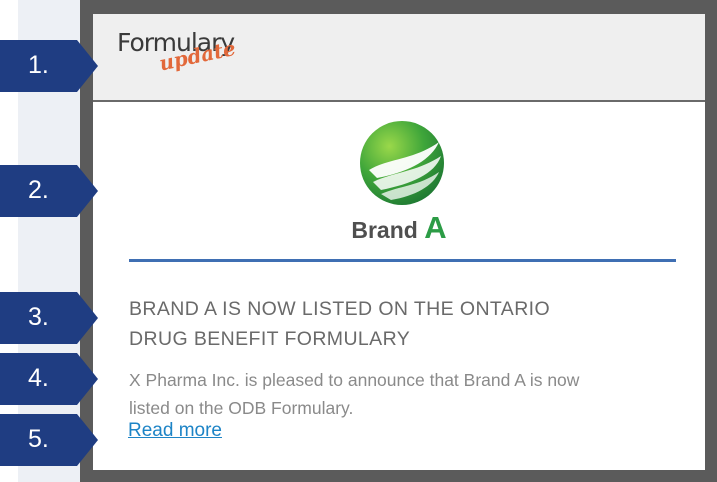 This screenshot has width=717, height=482. What do you see at coordinates (402, 163) in the screenshot?
I see `brand-logo-icon` at bounding box center [402, 163].